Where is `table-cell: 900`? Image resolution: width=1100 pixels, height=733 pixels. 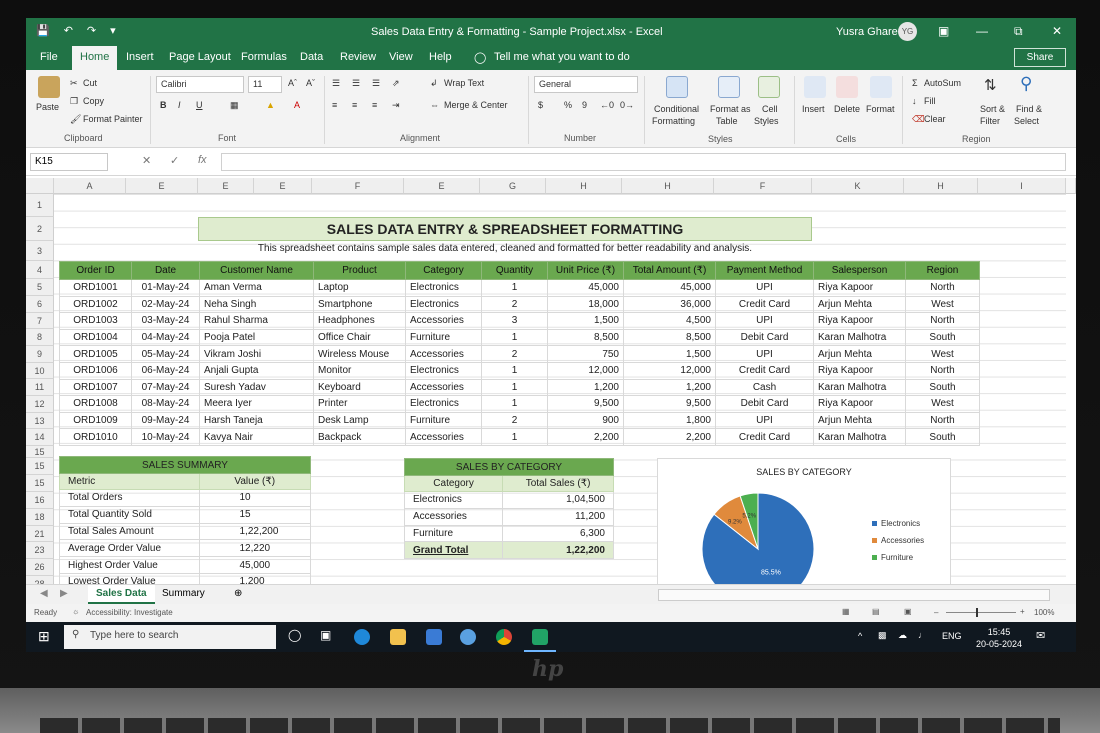
table-cell: 900 is located at coordinates (585, 420).